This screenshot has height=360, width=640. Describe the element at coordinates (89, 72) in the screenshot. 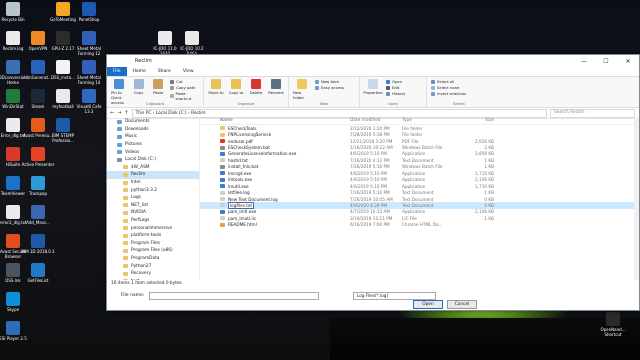

I see `desktop-icon: Sheet Metal Forming 14` at that location.